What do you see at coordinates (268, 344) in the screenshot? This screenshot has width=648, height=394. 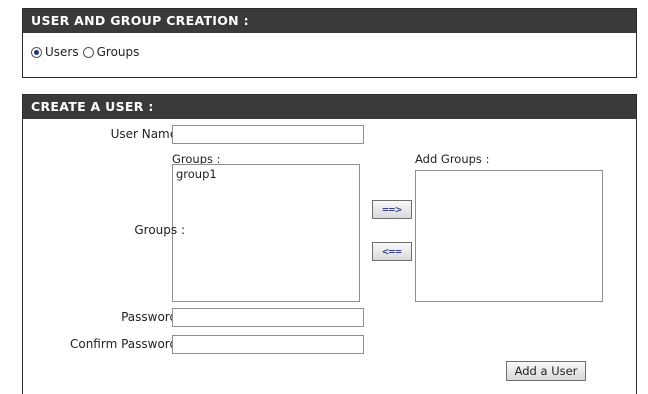 I see `confirm-password-input` at bounding box center [268, 344].